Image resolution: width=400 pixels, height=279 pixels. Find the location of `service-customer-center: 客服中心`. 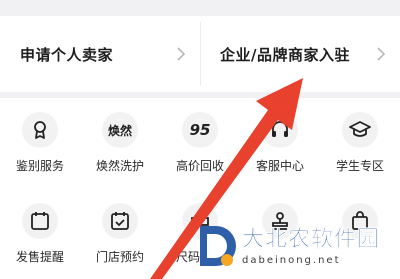

service-customer-center: 客服中心 is located at coordinates (280, 143).